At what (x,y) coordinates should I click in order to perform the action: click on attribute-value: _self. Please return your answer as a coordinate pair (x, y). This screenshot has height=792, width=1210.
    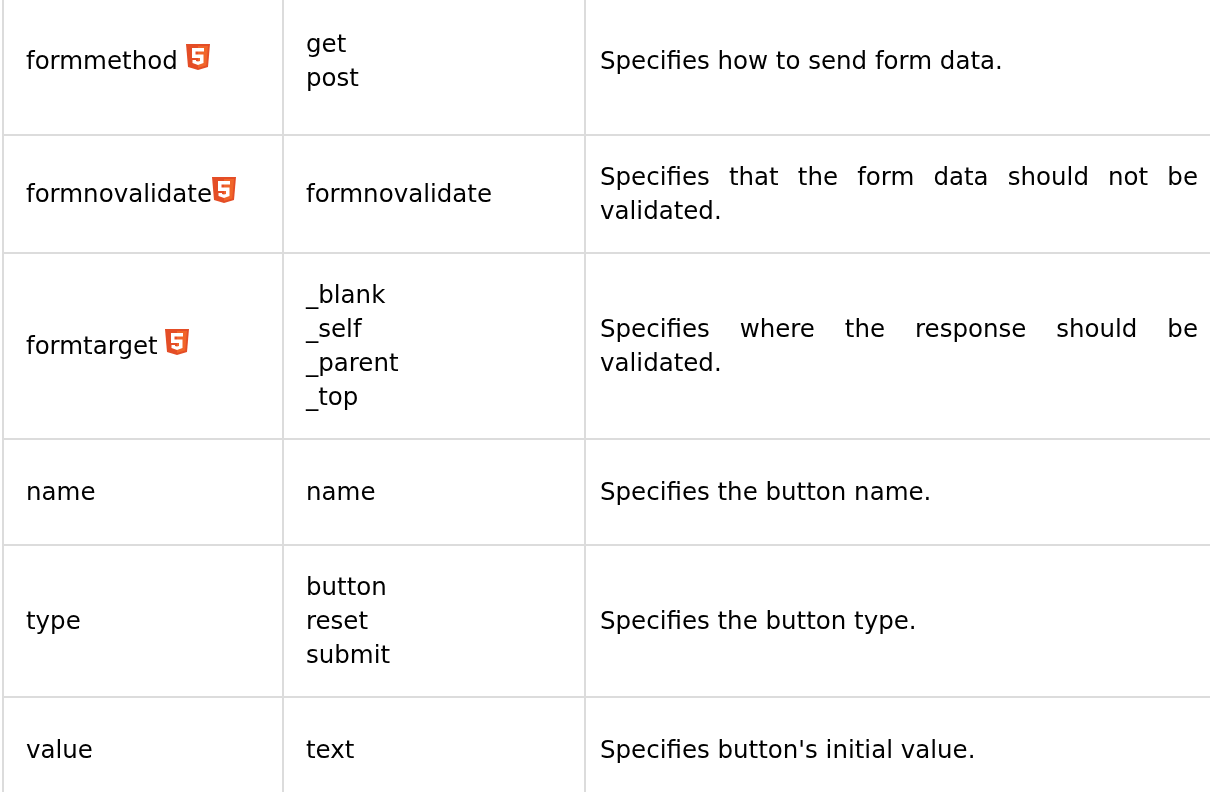
    Looking at the image, I should click on (334, 329).